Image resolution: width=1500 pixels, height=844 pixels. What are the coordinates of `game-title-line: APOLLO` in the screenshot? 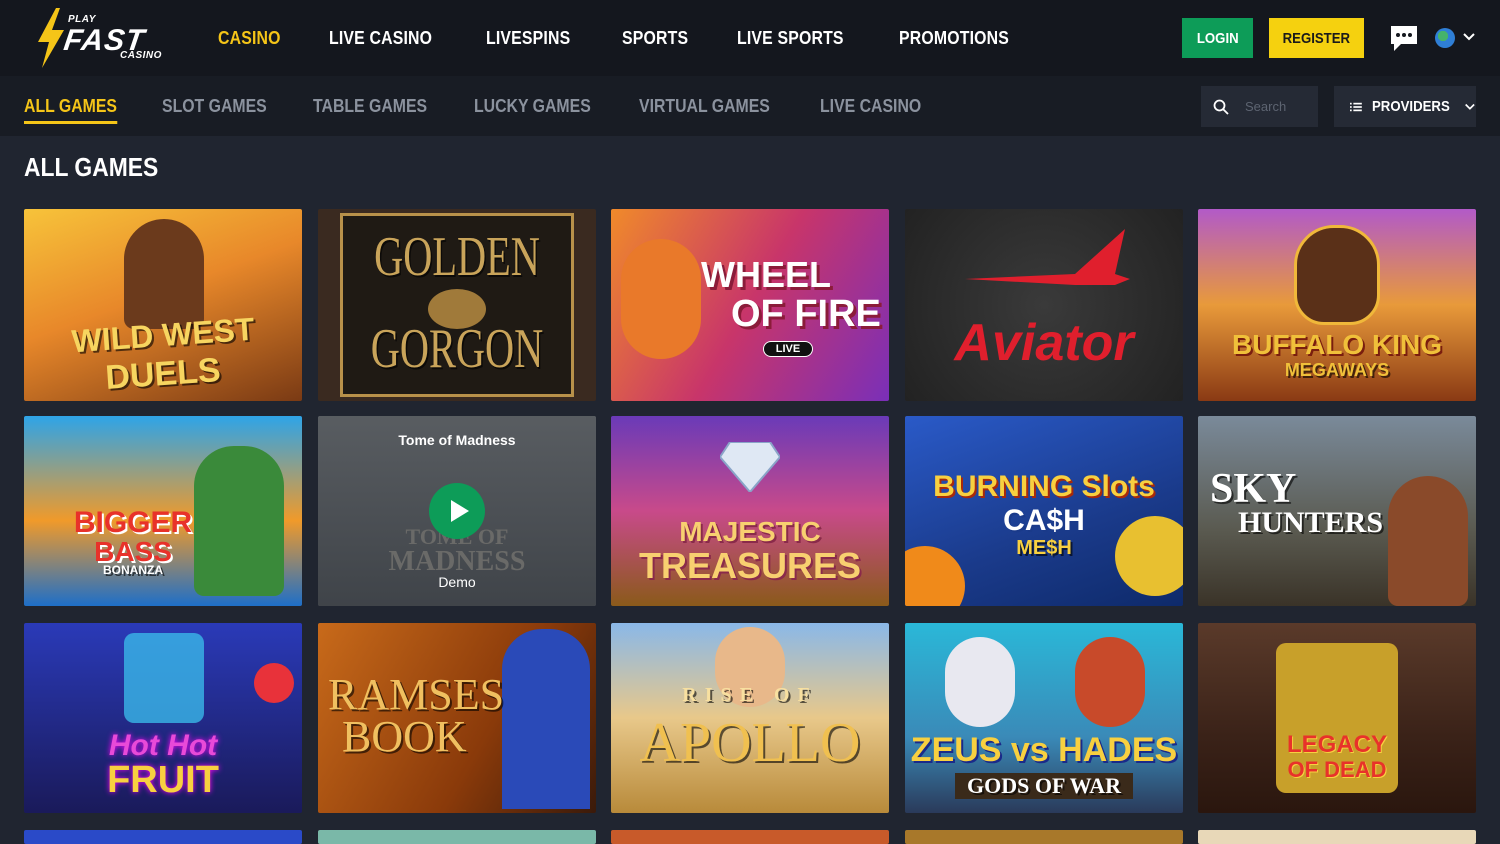 It's located at (750, 743).